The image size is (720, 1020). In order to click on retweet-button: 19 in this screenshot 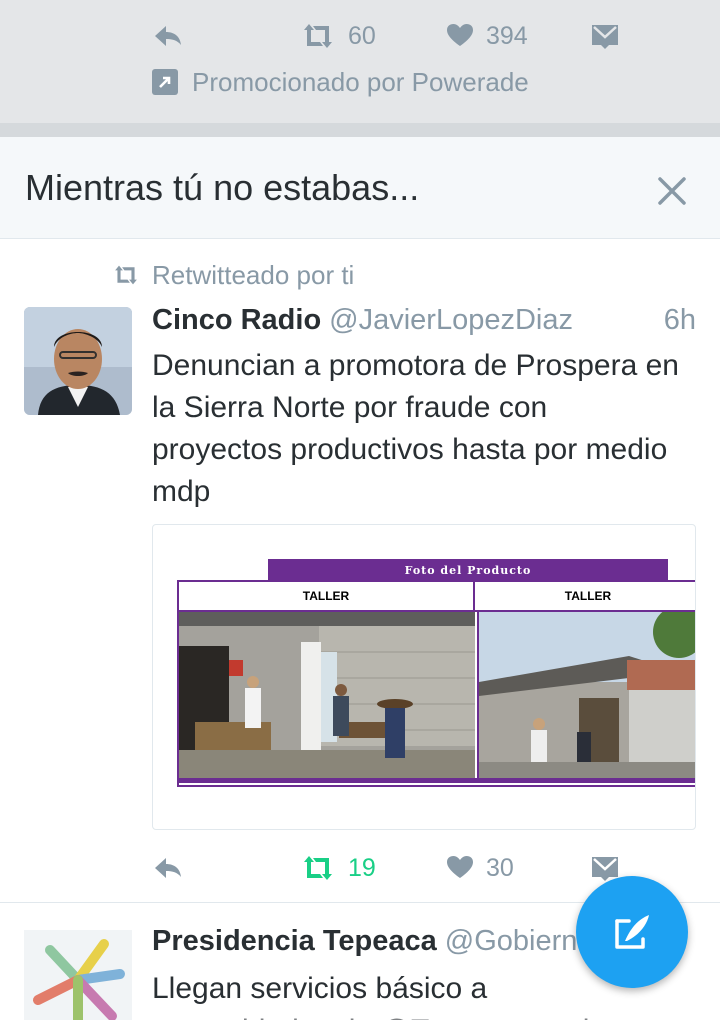, I will do `click(338, 868)`.